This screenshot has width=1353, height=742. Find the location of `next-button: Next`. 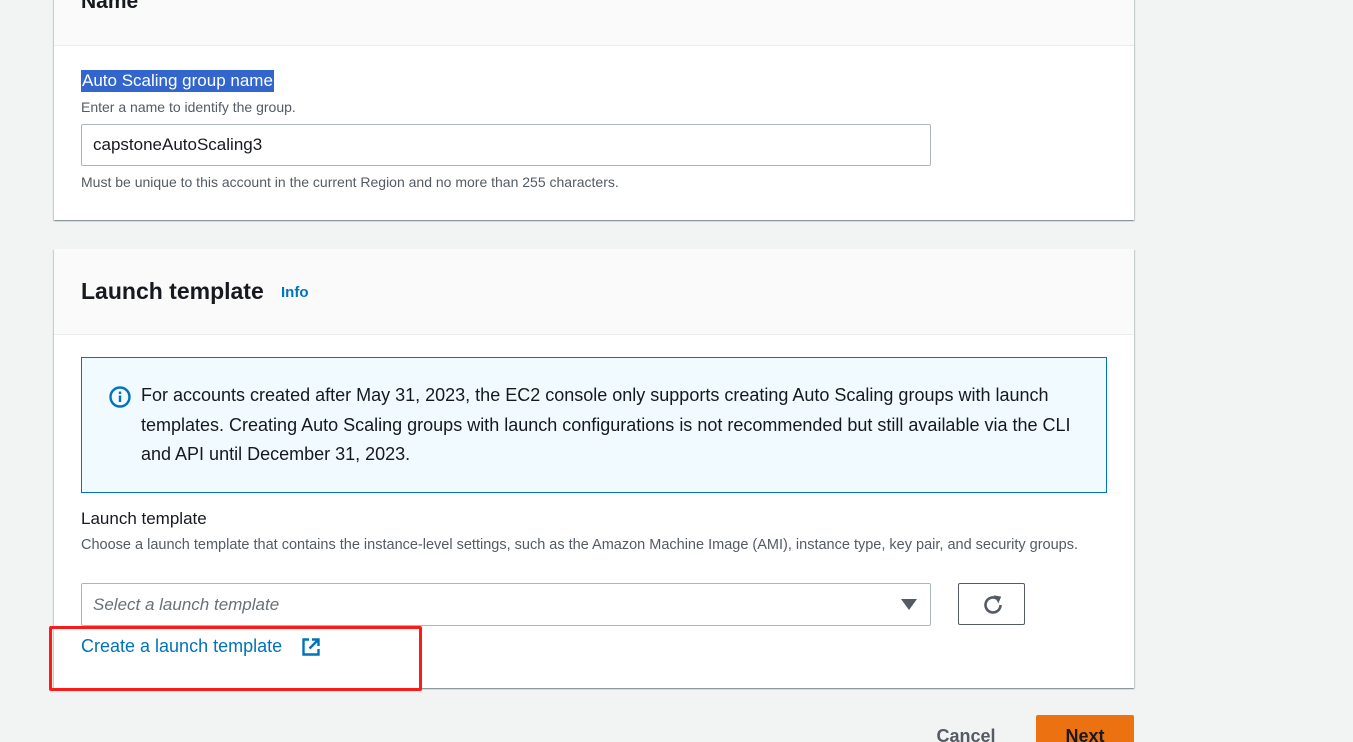

next-button: Next is located at coordinates (1085, 728).